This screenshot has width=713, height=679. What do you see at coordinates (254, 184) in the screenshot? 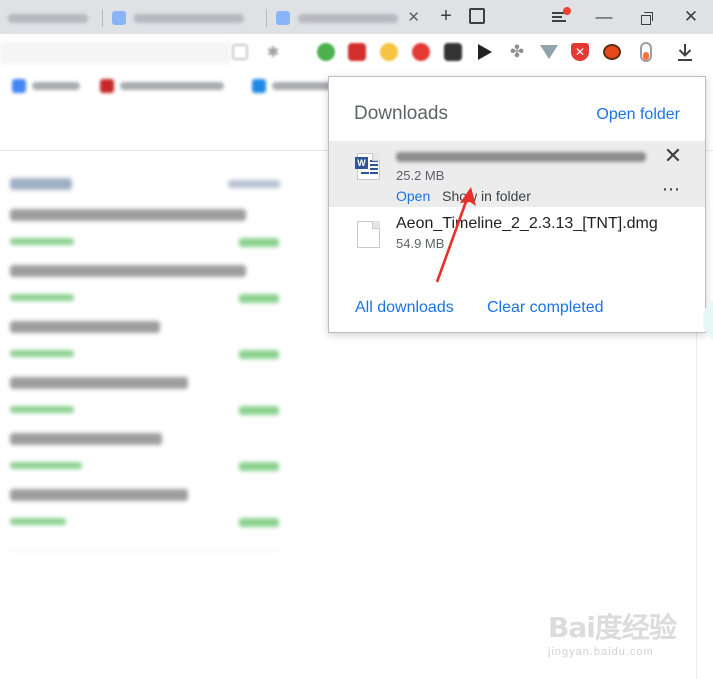
I see `refresh-link-blurred` at bounding box center [254, 184].